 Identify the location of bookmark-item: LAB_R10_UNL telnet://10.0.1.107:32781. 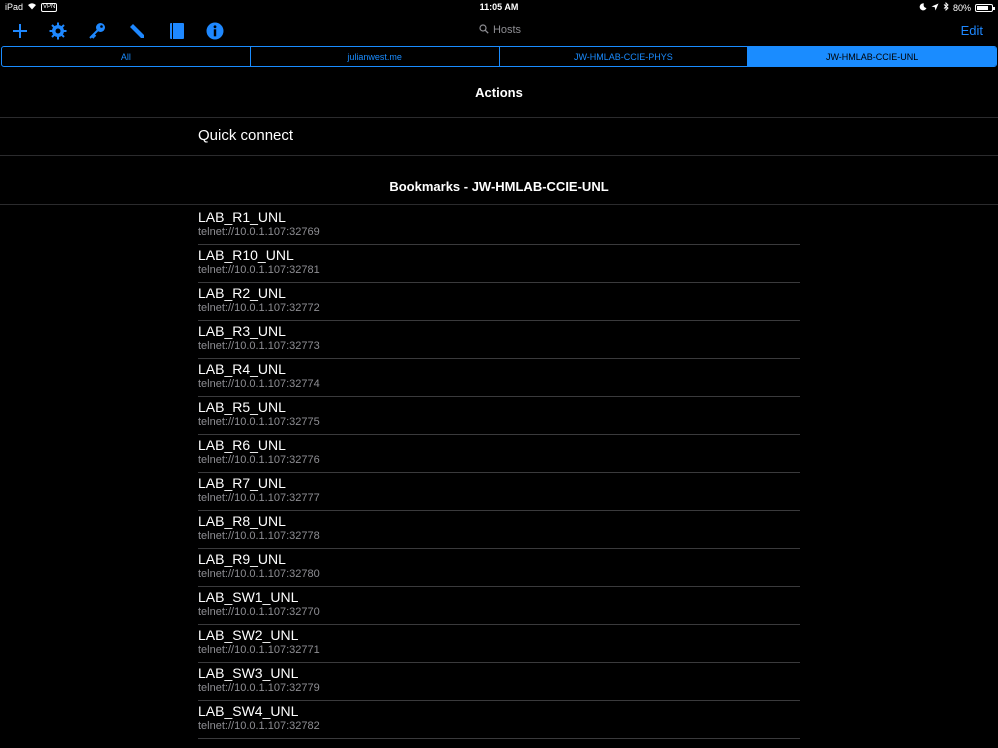
(499, 264).